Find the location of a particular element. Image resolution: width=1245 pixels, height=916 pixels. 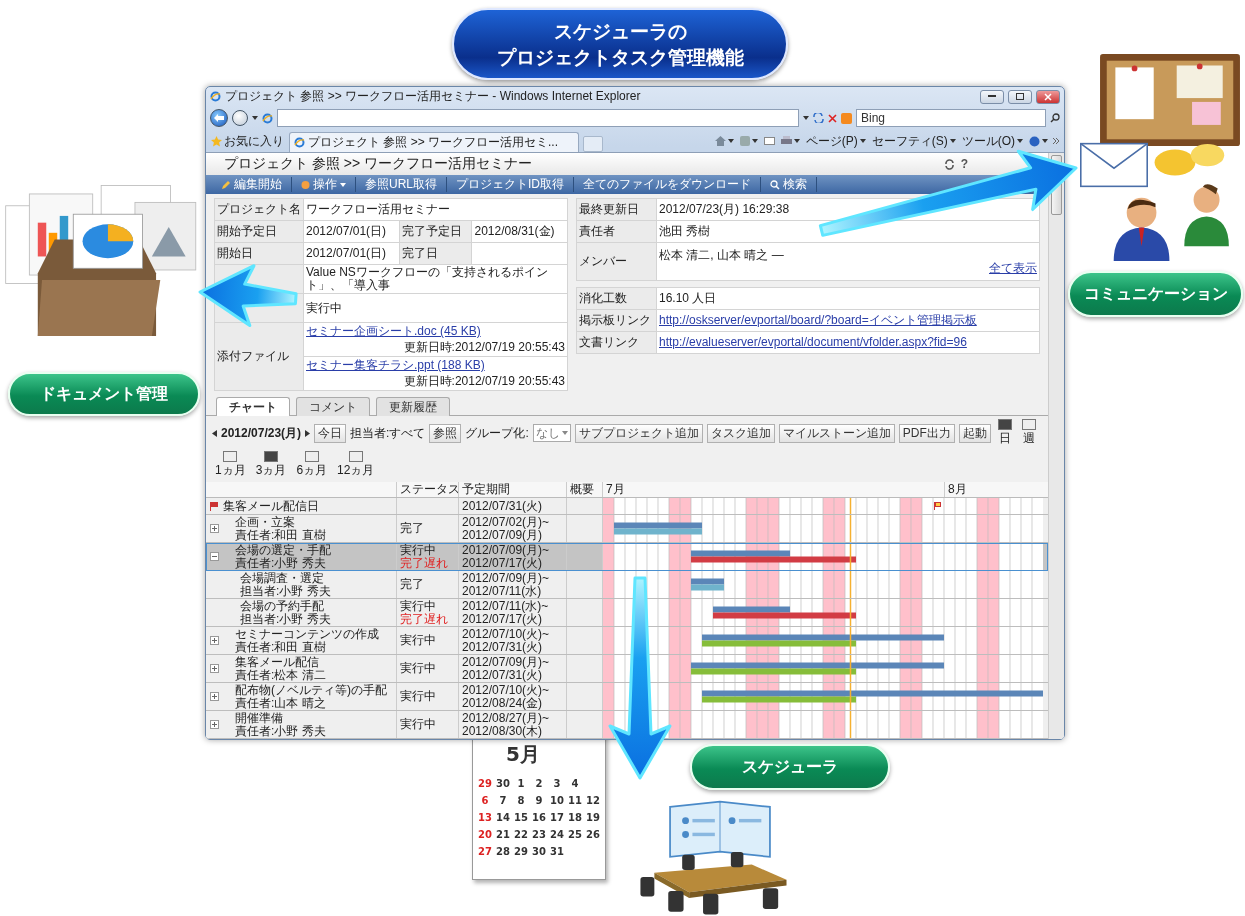

task-name: 企画・立案 is located at coordinates (265, 522).